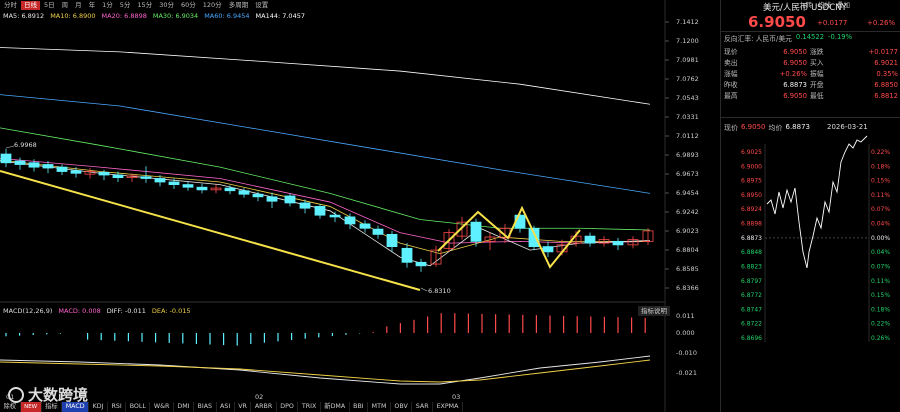 The height and width of the screenshot is (412, 900). What do you see at coordinates (758, 39) in the screenshot?
I see `reverse-rate-label: 反向汇率: 人民币/美元` at bounding box center [758, 39].